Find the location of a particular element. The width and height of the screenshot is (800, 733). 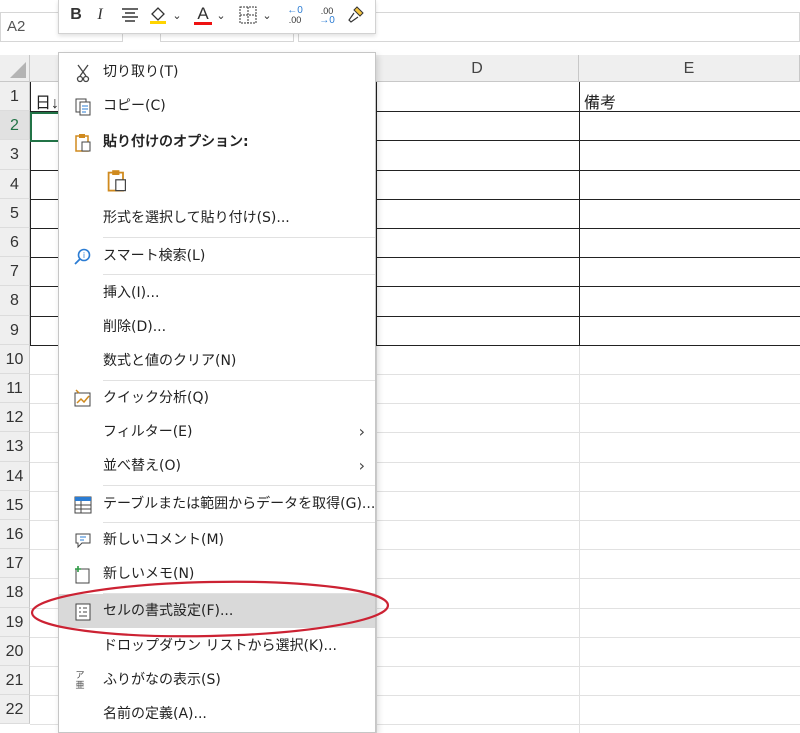

format-painter-button is located at coordinates (356, 15).